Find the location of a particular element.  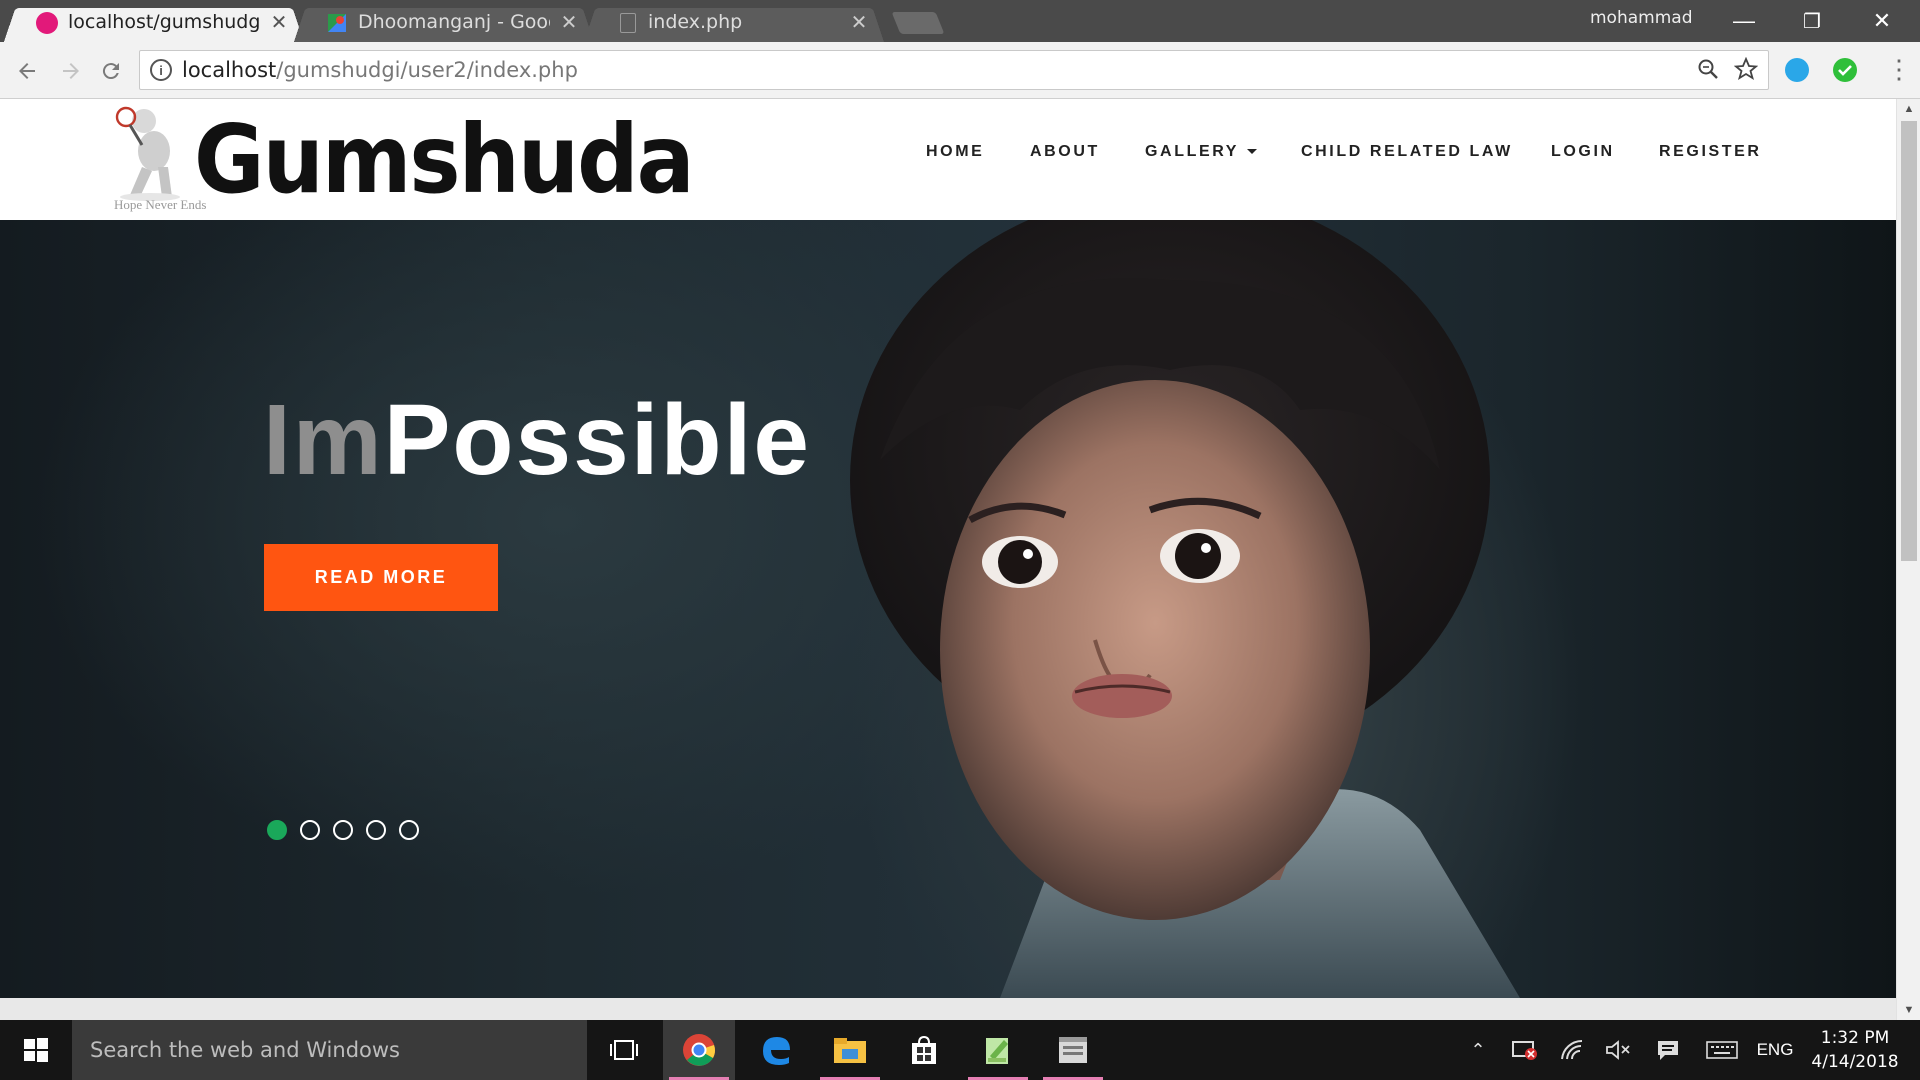

menu-icon: ⋮ is located at coordinates (1899, 69).